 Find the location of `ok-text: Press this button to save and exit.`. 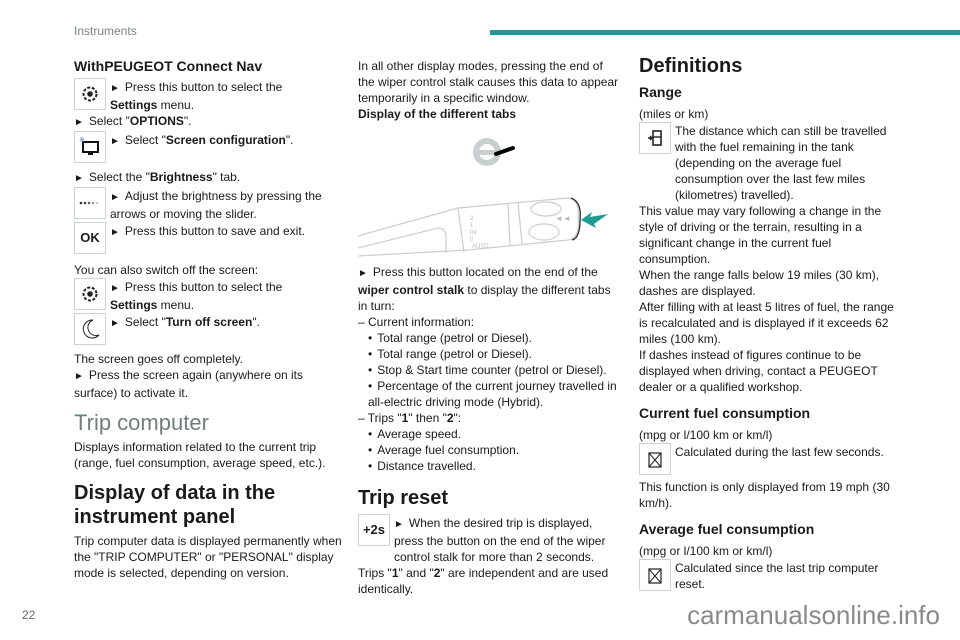

ok-text: Press this button to save and exit. is located at coordinates (215, 231).